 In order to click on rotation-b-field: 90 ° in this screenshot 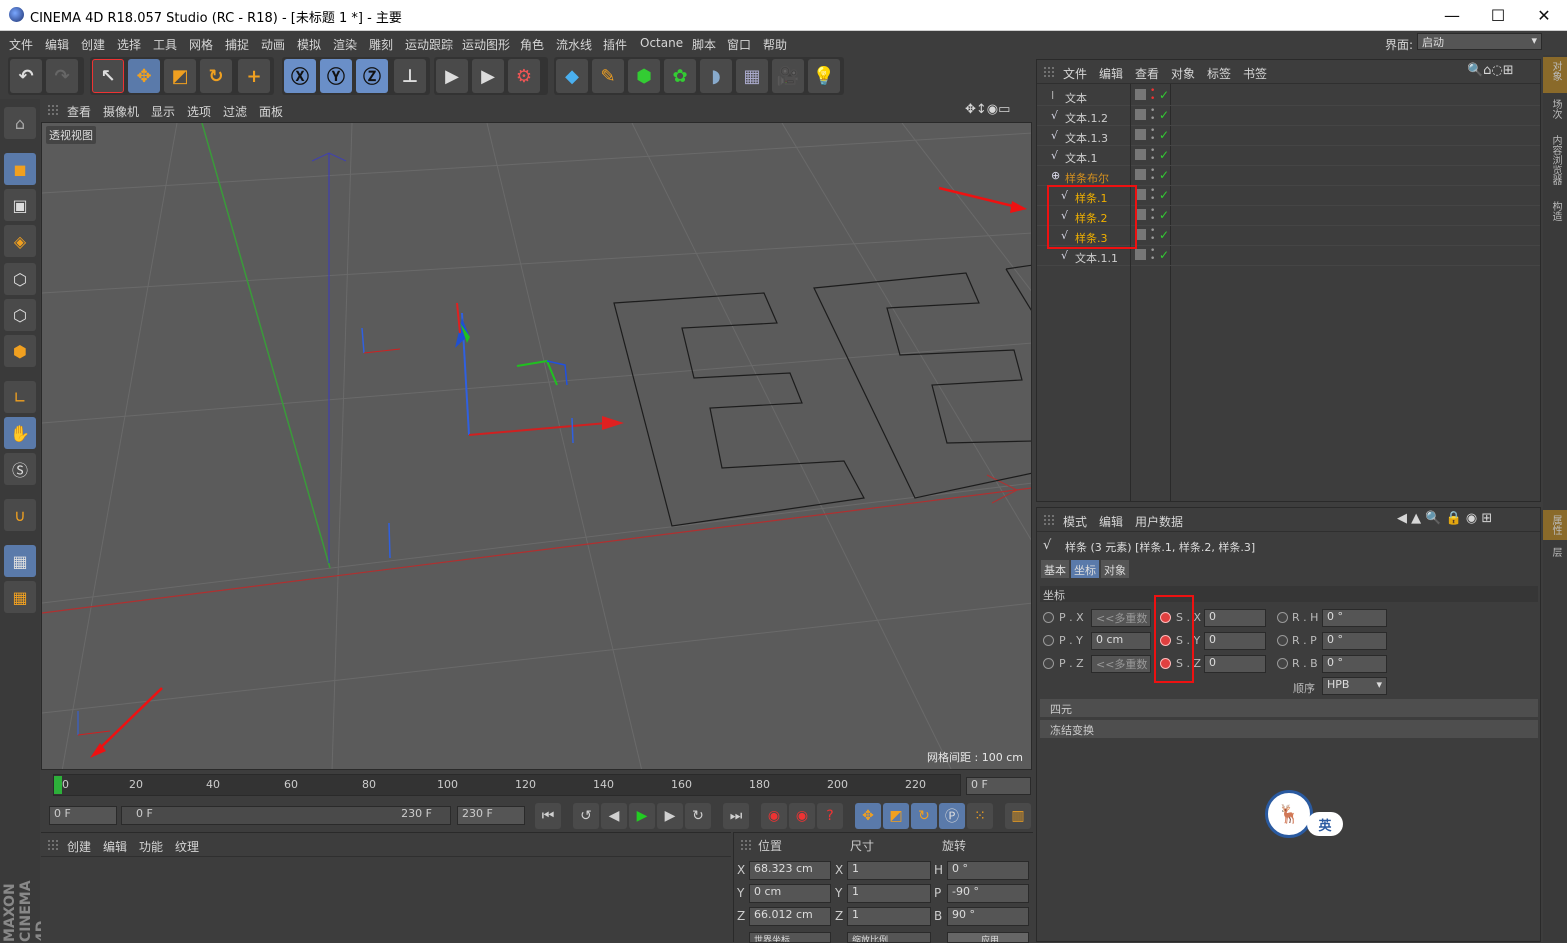, I will do `click(988, 916)`.